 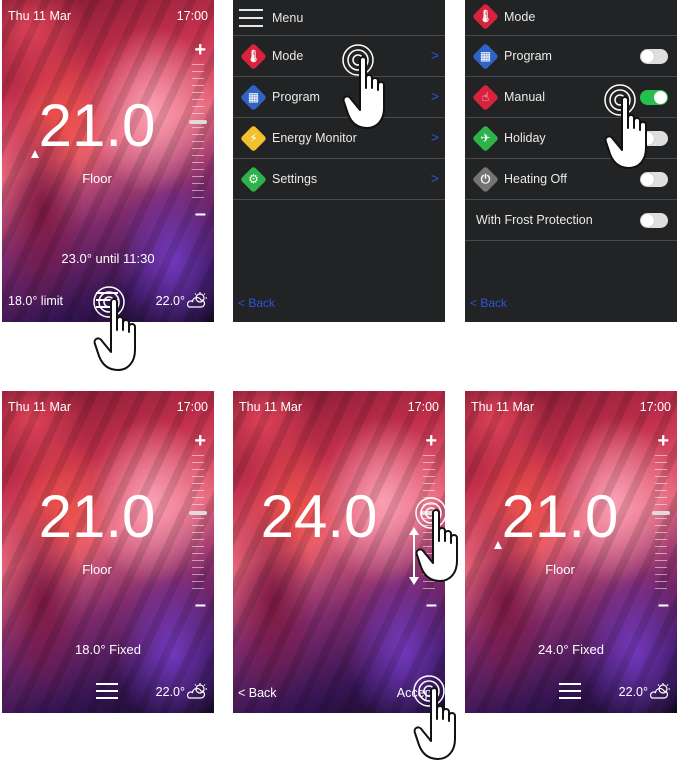 What do you see at coordinates (571, 649) in the screenshot?
I see `status-text: 24.0° Fixed` at bounding box center [571, 649].